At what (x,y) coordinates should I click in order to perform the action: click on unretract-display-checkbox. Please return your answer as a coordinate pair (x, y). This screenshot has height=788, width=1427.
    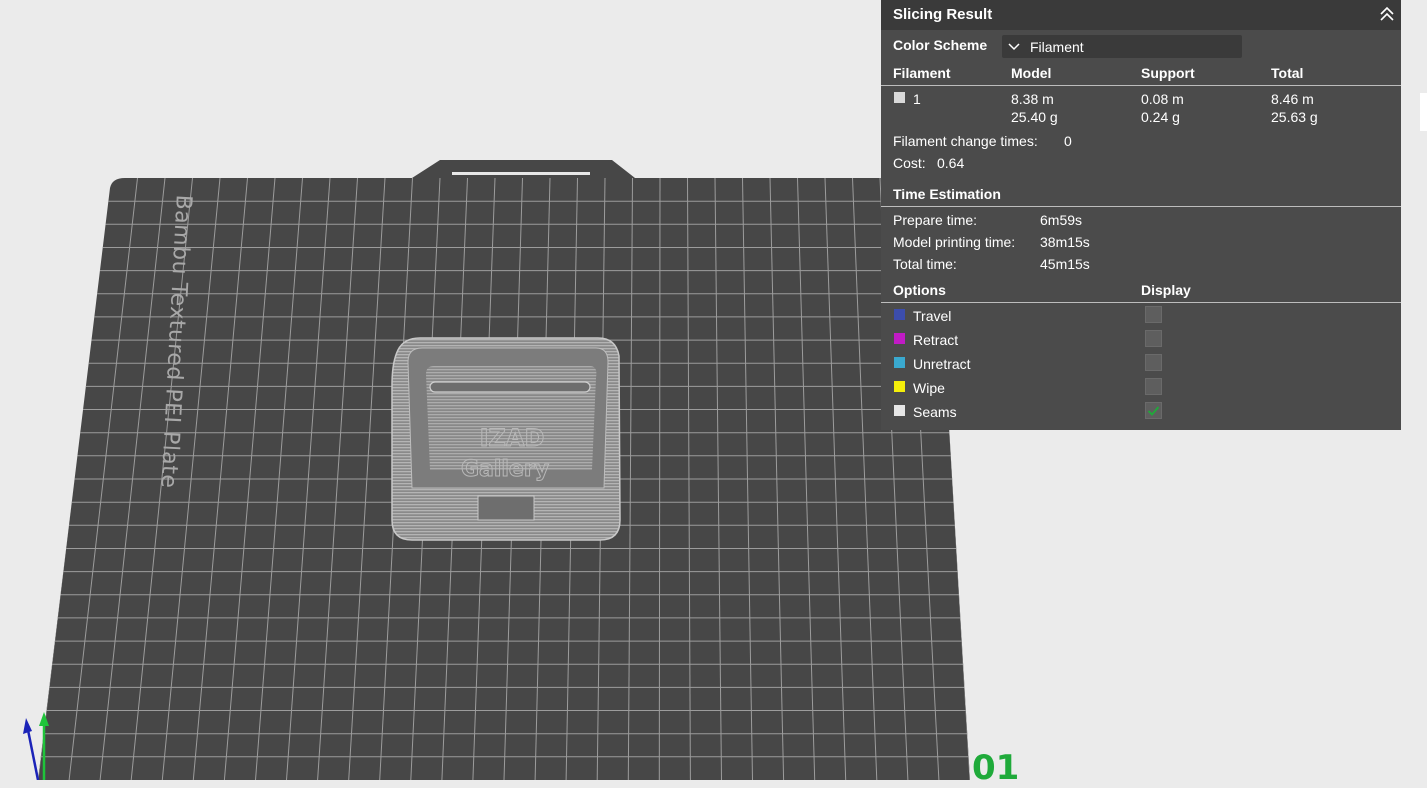
    Looking at the image, I should click on (1153, 362).